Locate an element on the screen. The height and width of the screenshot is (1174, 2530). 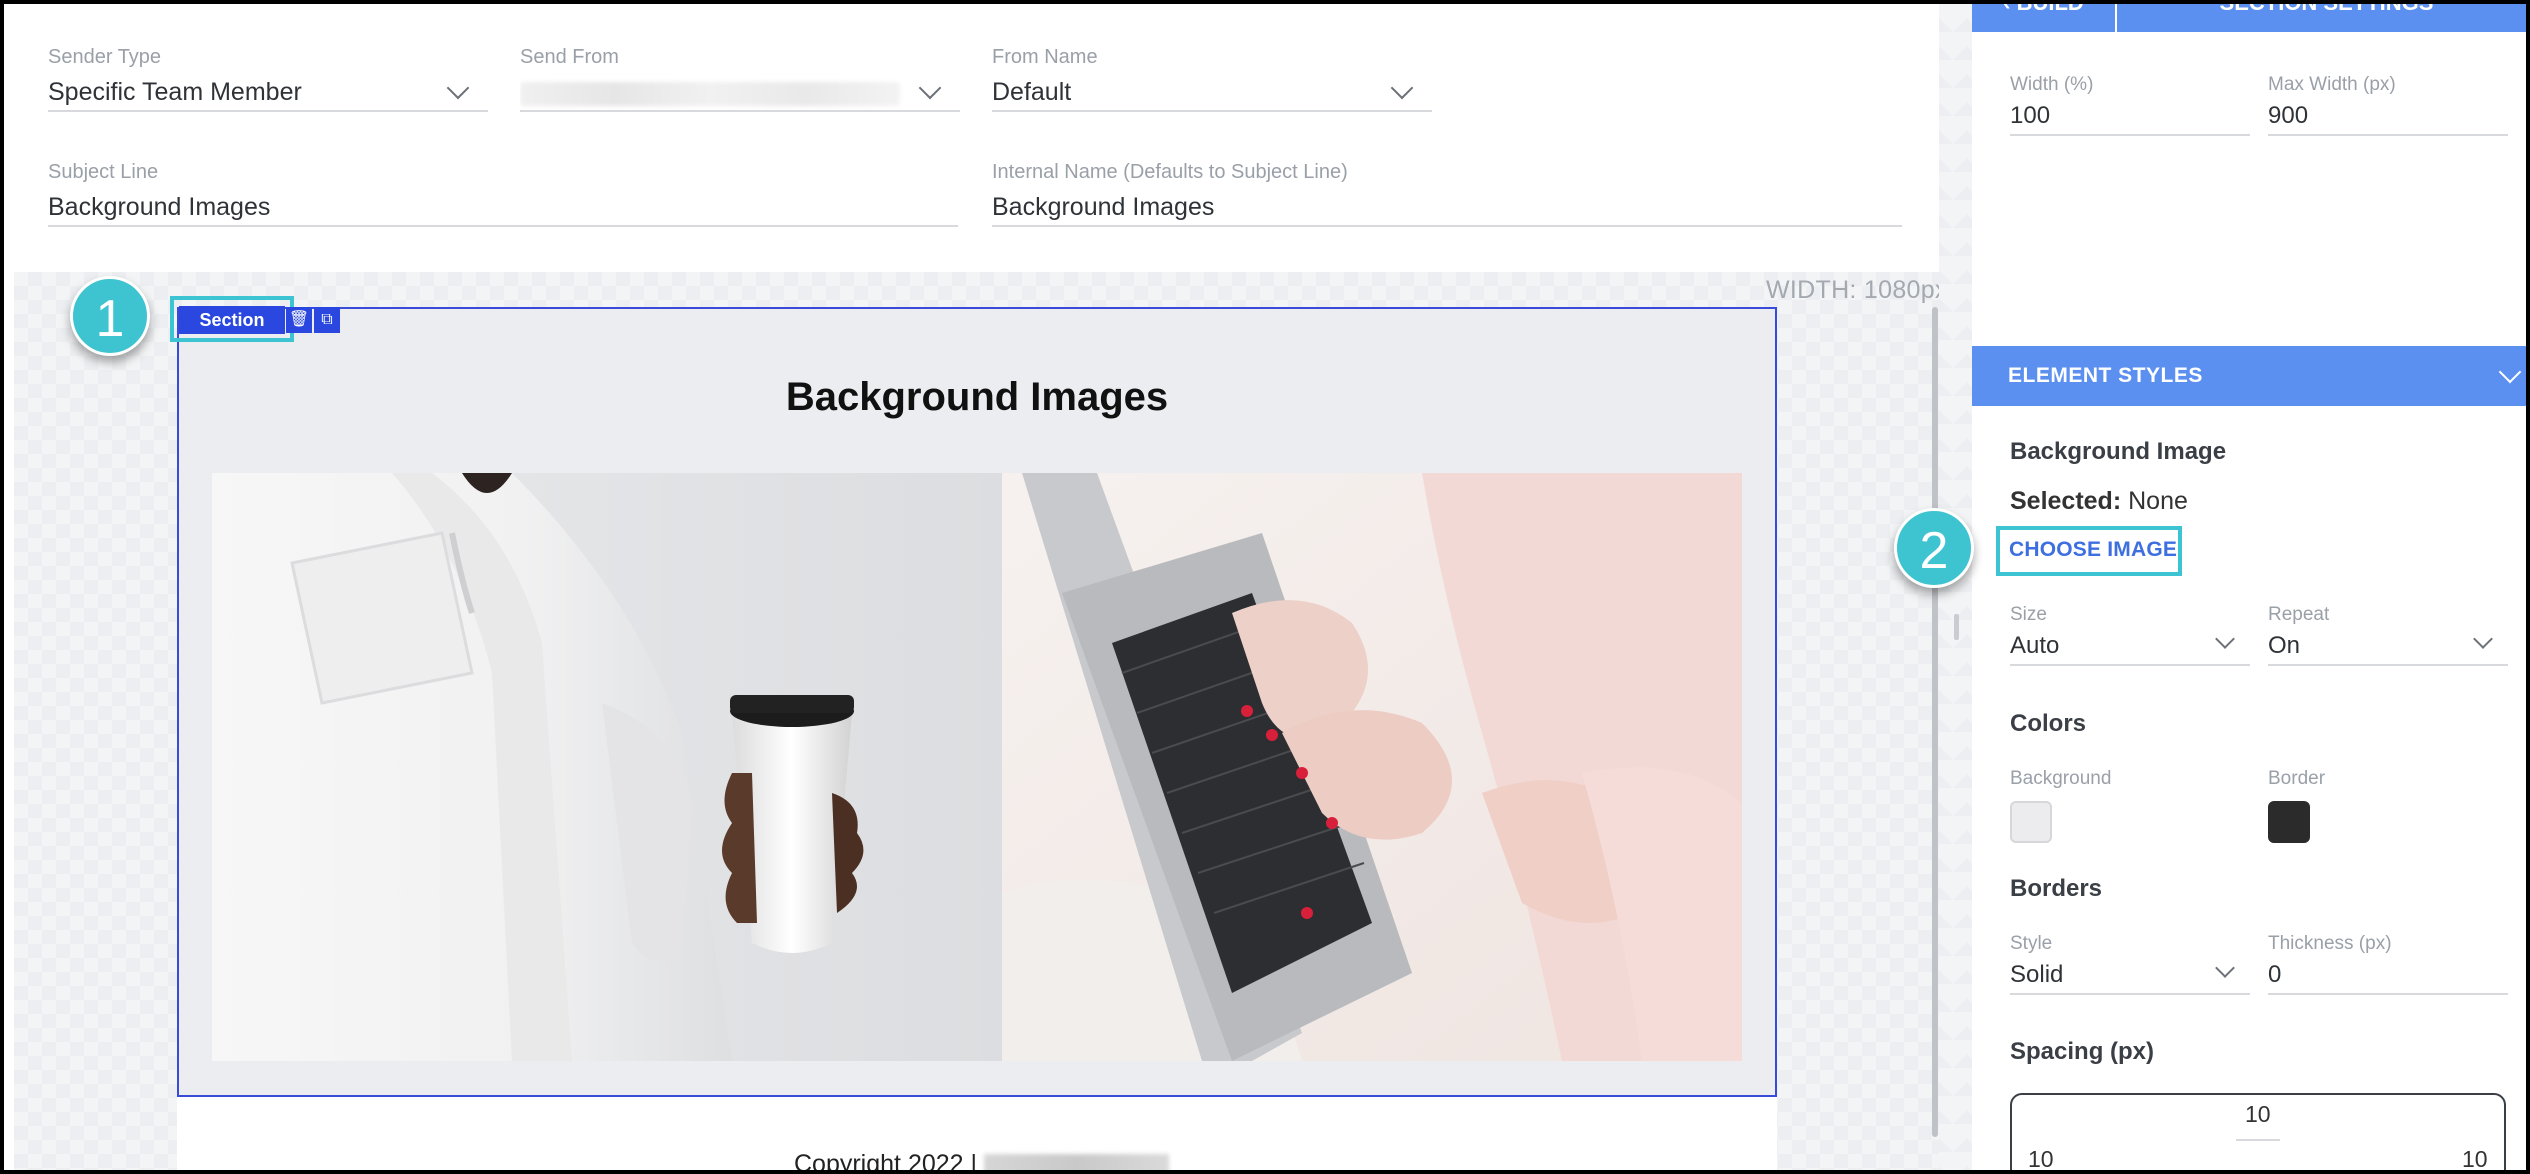
border-thickness-field: Thickness (px) 0 is located at coordinates (2388, 969).